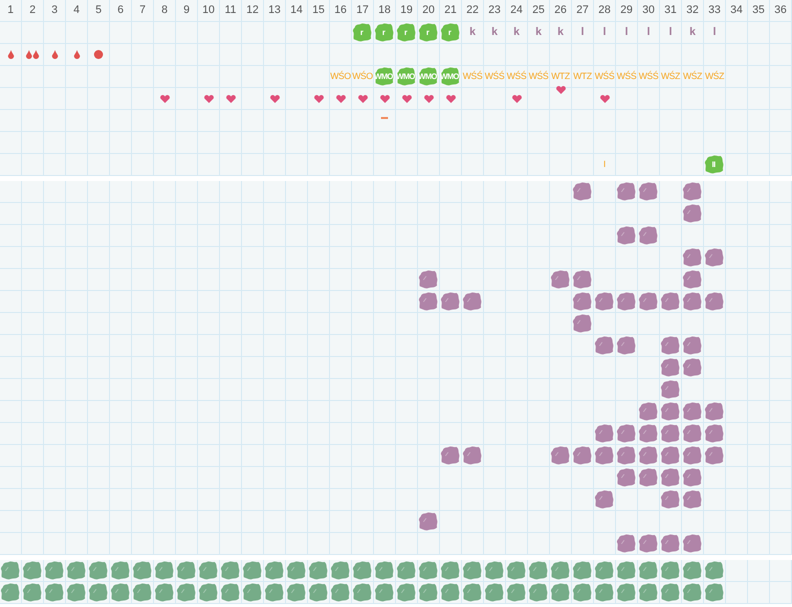  What do you see at coordinates (385, 11) in the screenshot?
I see `column-header: 18` at bounding box center [385, 11].